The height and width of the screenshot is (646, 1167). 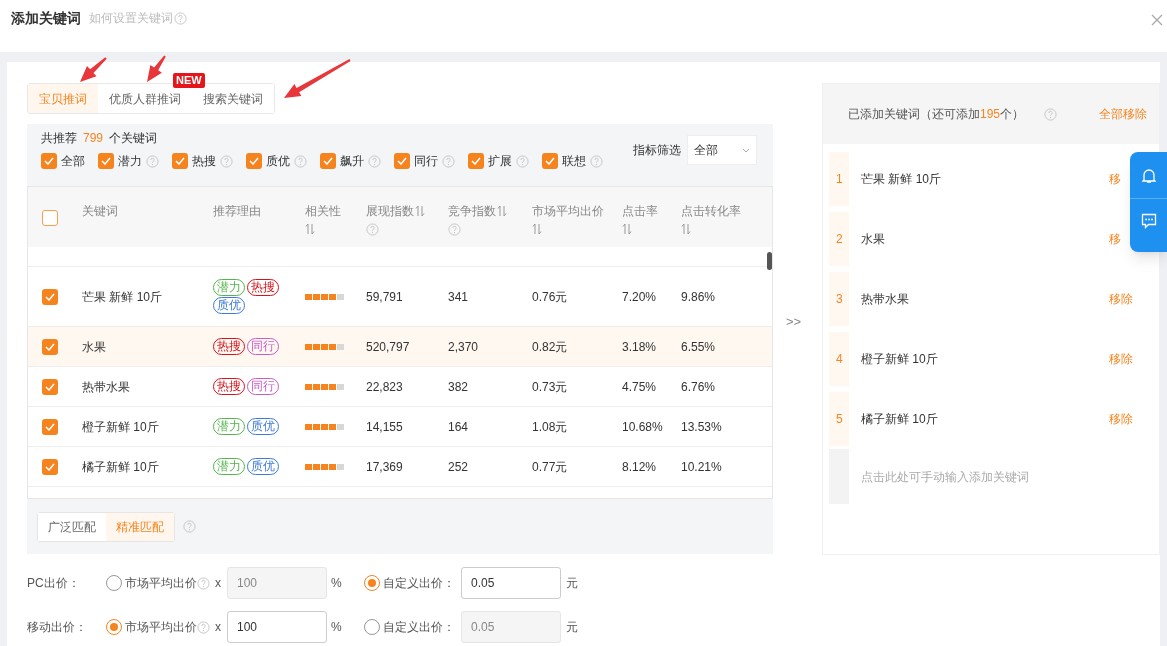 I want to click on multiply-sign: x, so click(x=218, y=627).